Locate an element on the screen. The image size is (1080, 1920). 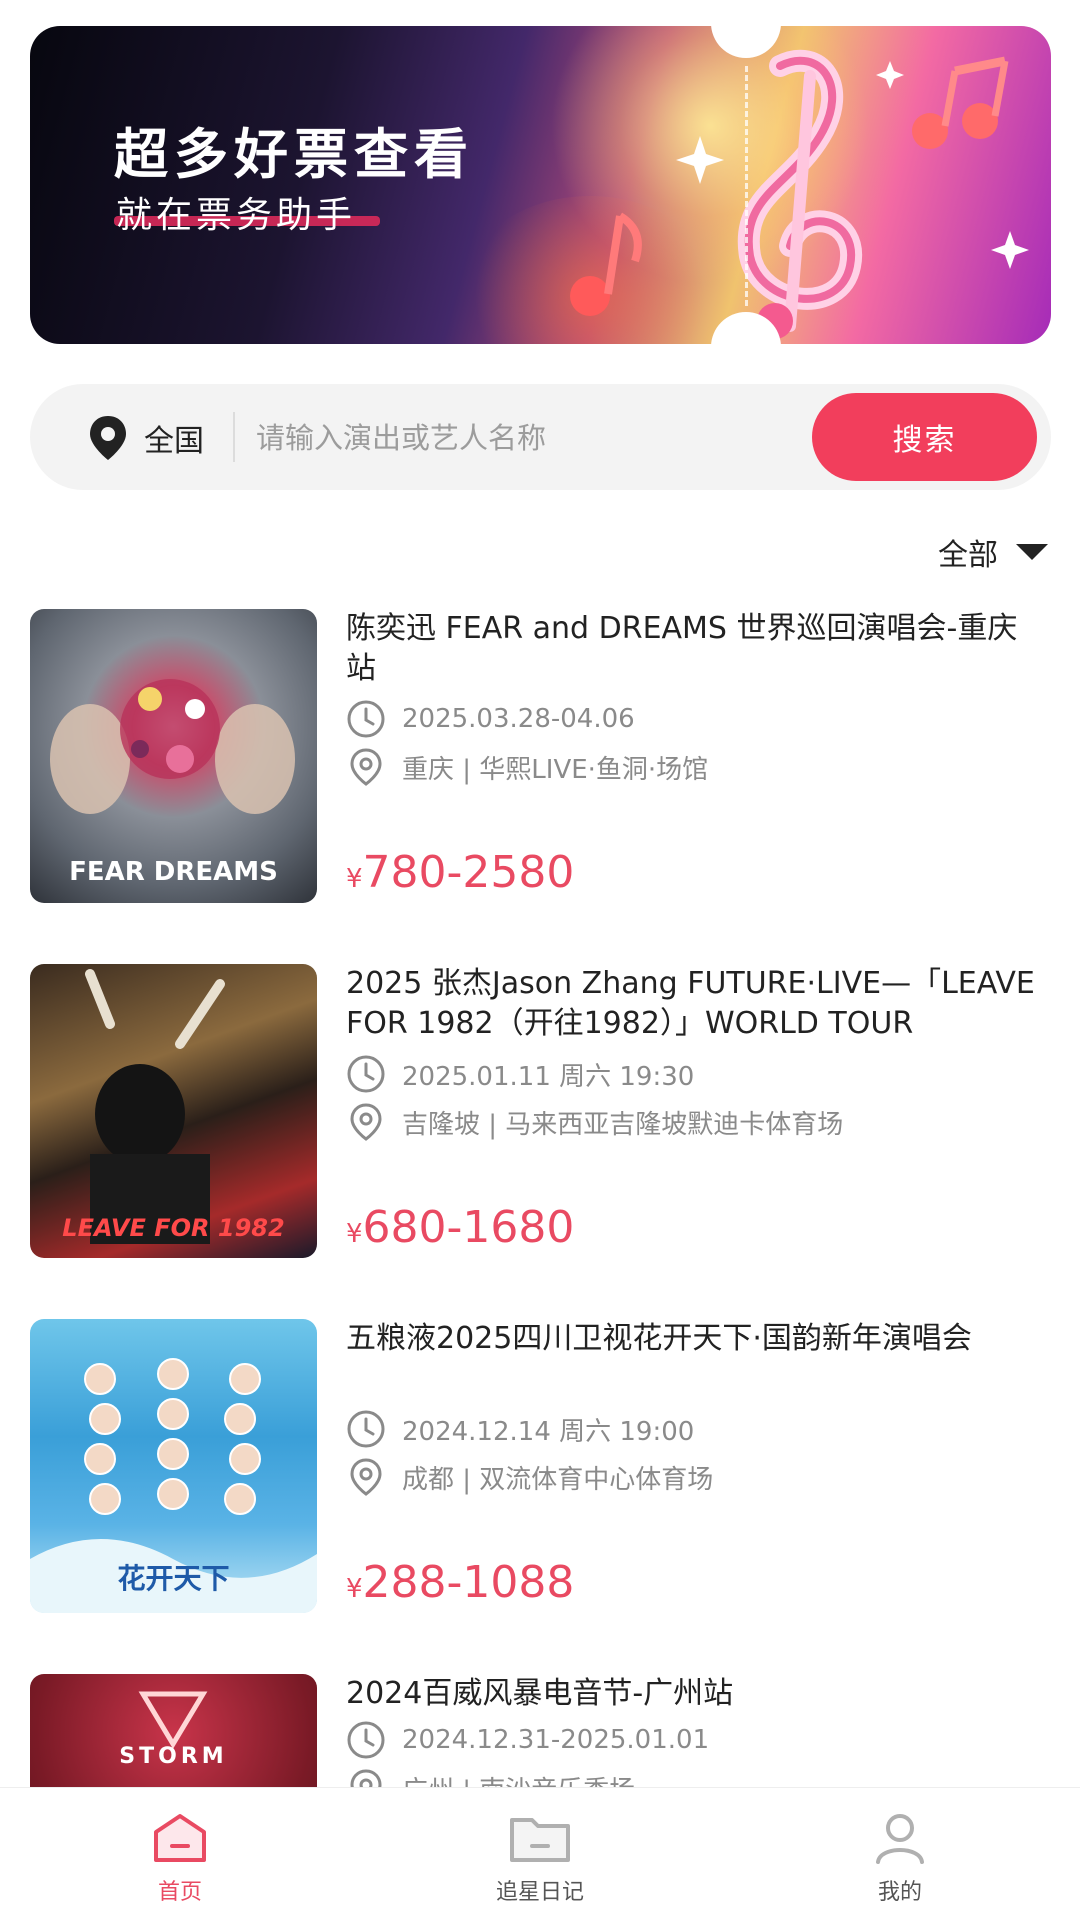
tab-label: 首页 is located at coordinates (179, 1892).